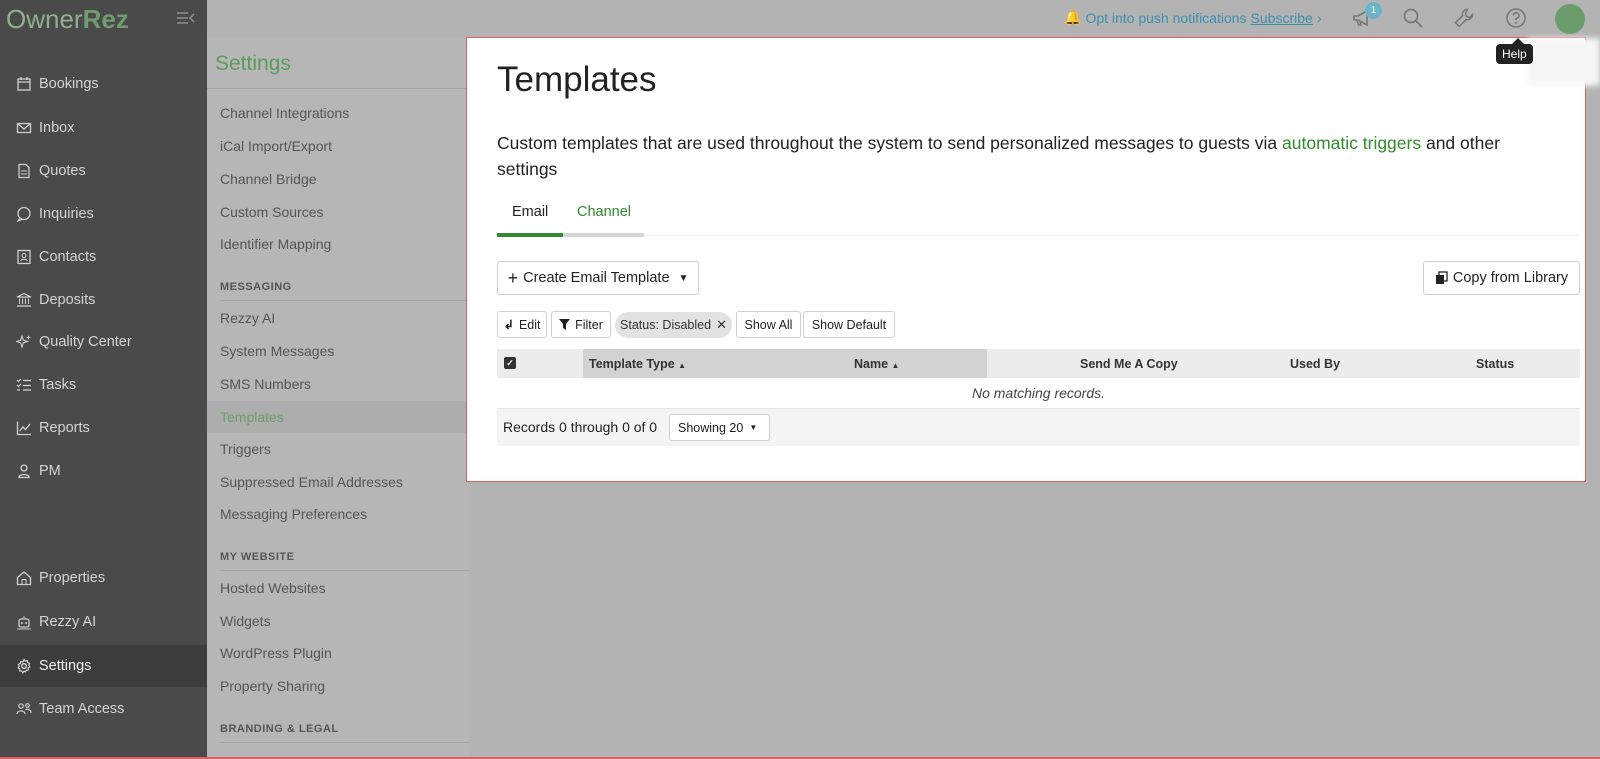 Image resolution: width=1600 pixels, height=759 pixels. Describe the element at coordinates (64, 428) in the screenshot. I see `nav-item-label: Reports` at that location.